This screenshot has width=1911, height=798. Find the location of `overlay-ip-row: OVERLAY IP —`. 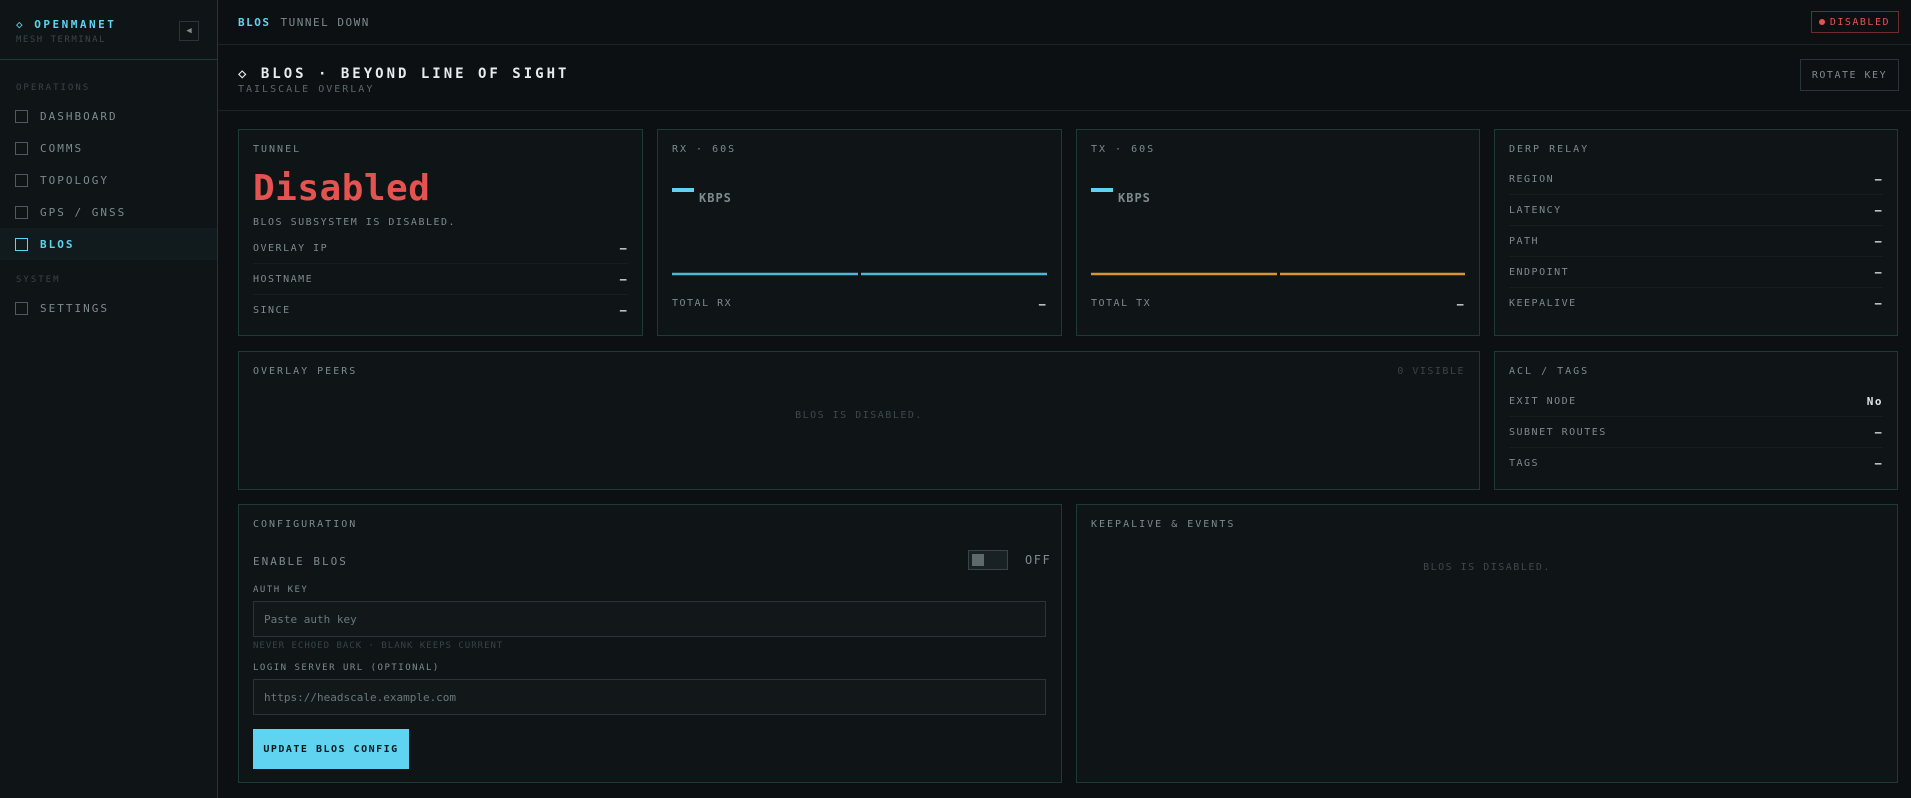

overlay-ip-row: OVERLAY IP — is located at coordinates (440, 248).